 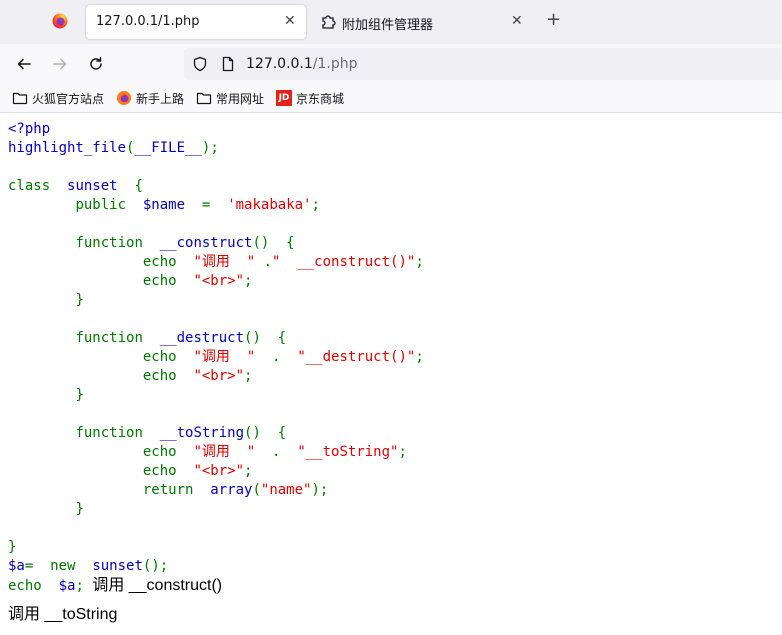 What do you see at coordinates (286, 490) in the screenshot?
I see `code-token: "name"` at bounding box center [286, 490].